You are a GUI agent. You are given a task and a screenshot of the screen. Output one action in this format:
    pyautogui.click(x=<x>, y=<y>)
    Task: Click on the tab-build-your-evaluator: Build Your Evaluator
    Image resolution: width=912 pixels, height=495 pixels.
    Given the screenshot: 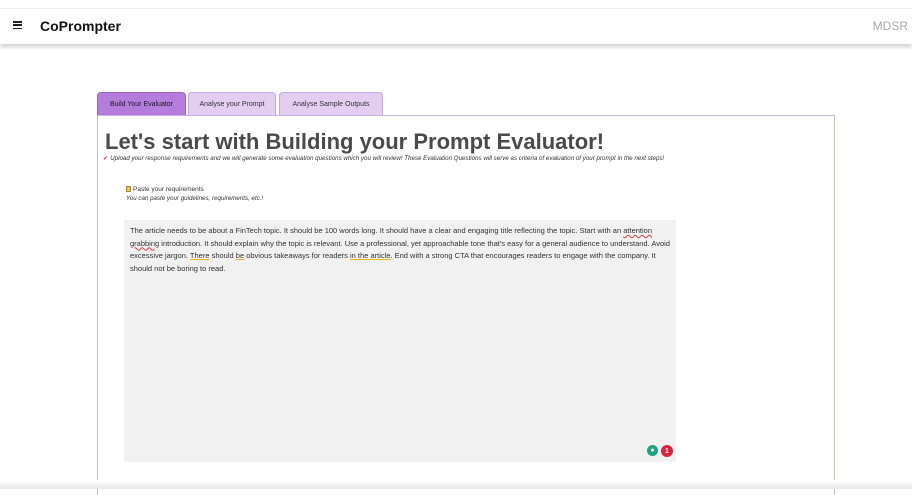 What is the action you would take?
    pyautogui.click(x=141, y=103)
    